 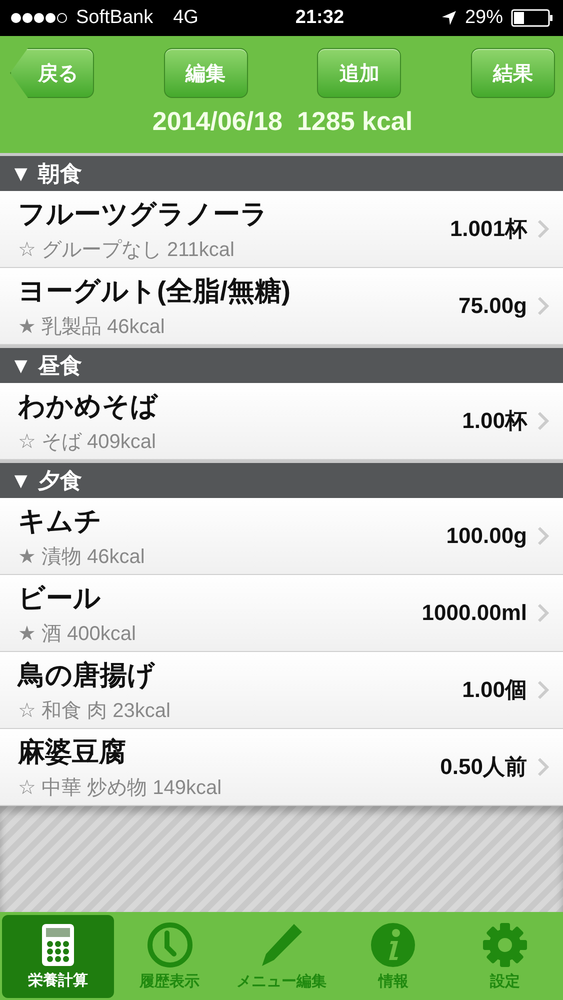 What do you see at coordinates (88, 406) in the screenshot?
I see `food-name: わかめそば` at bounding box center [88, 406].